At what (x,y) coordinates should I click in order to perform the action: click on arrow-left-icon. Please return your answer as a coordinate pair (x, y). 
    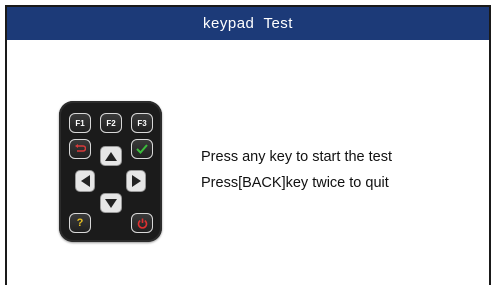
    Looking at the image, I should click on (85, 181).